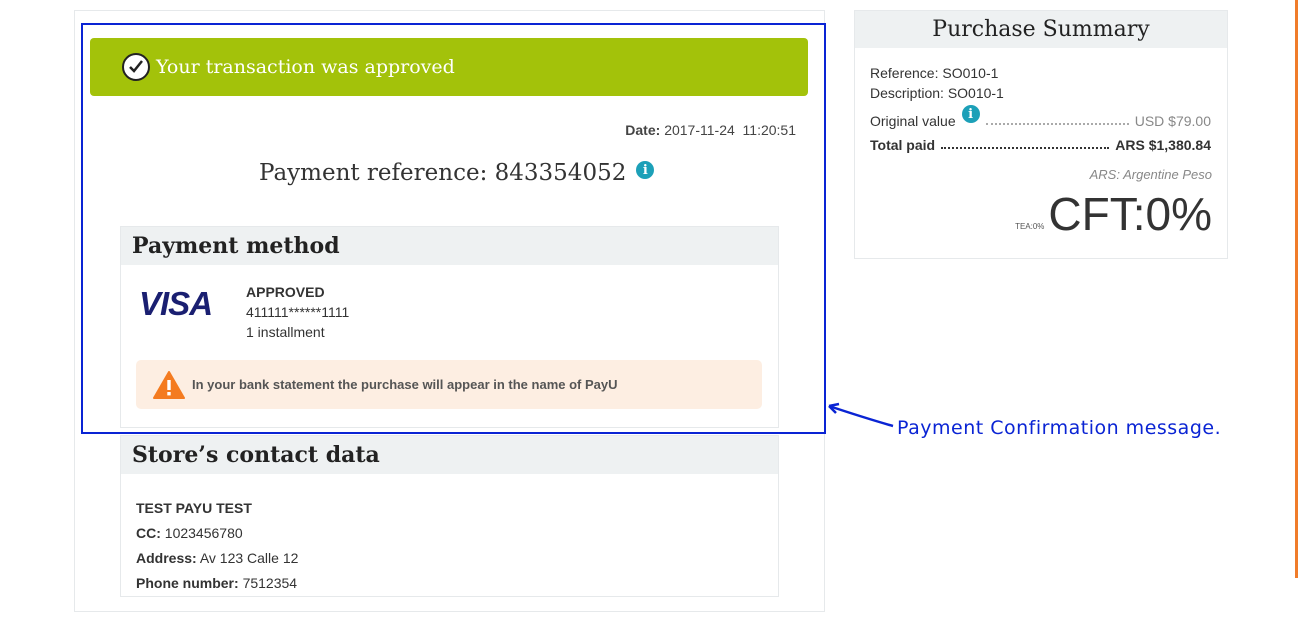 The height and width of the screenshot is (618, 1298). I want to click on original-value-amount: USD $79.00, so click(1172, 121).